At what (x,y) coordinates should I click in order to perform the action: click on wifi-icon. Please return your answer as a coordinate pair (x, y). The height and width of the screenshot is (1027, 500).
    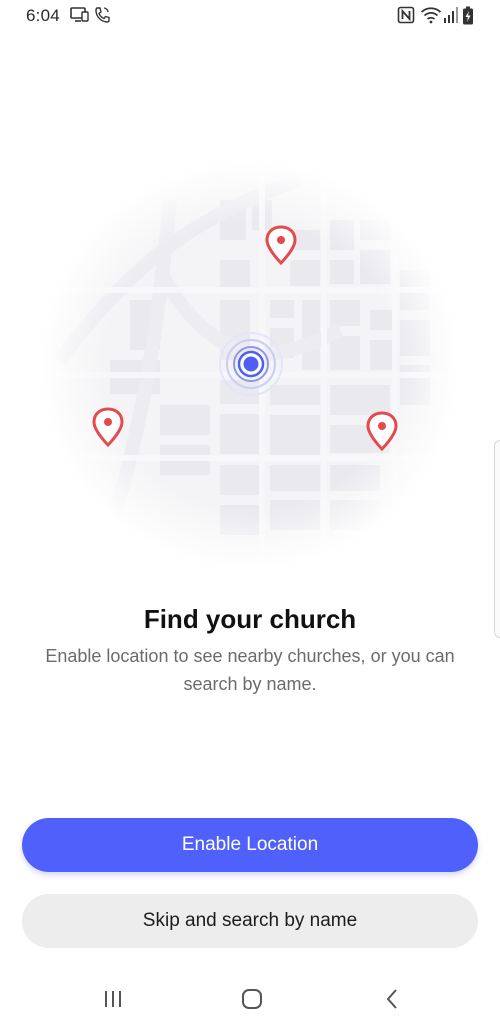
    Looking at the image, I should click on (431, 17).